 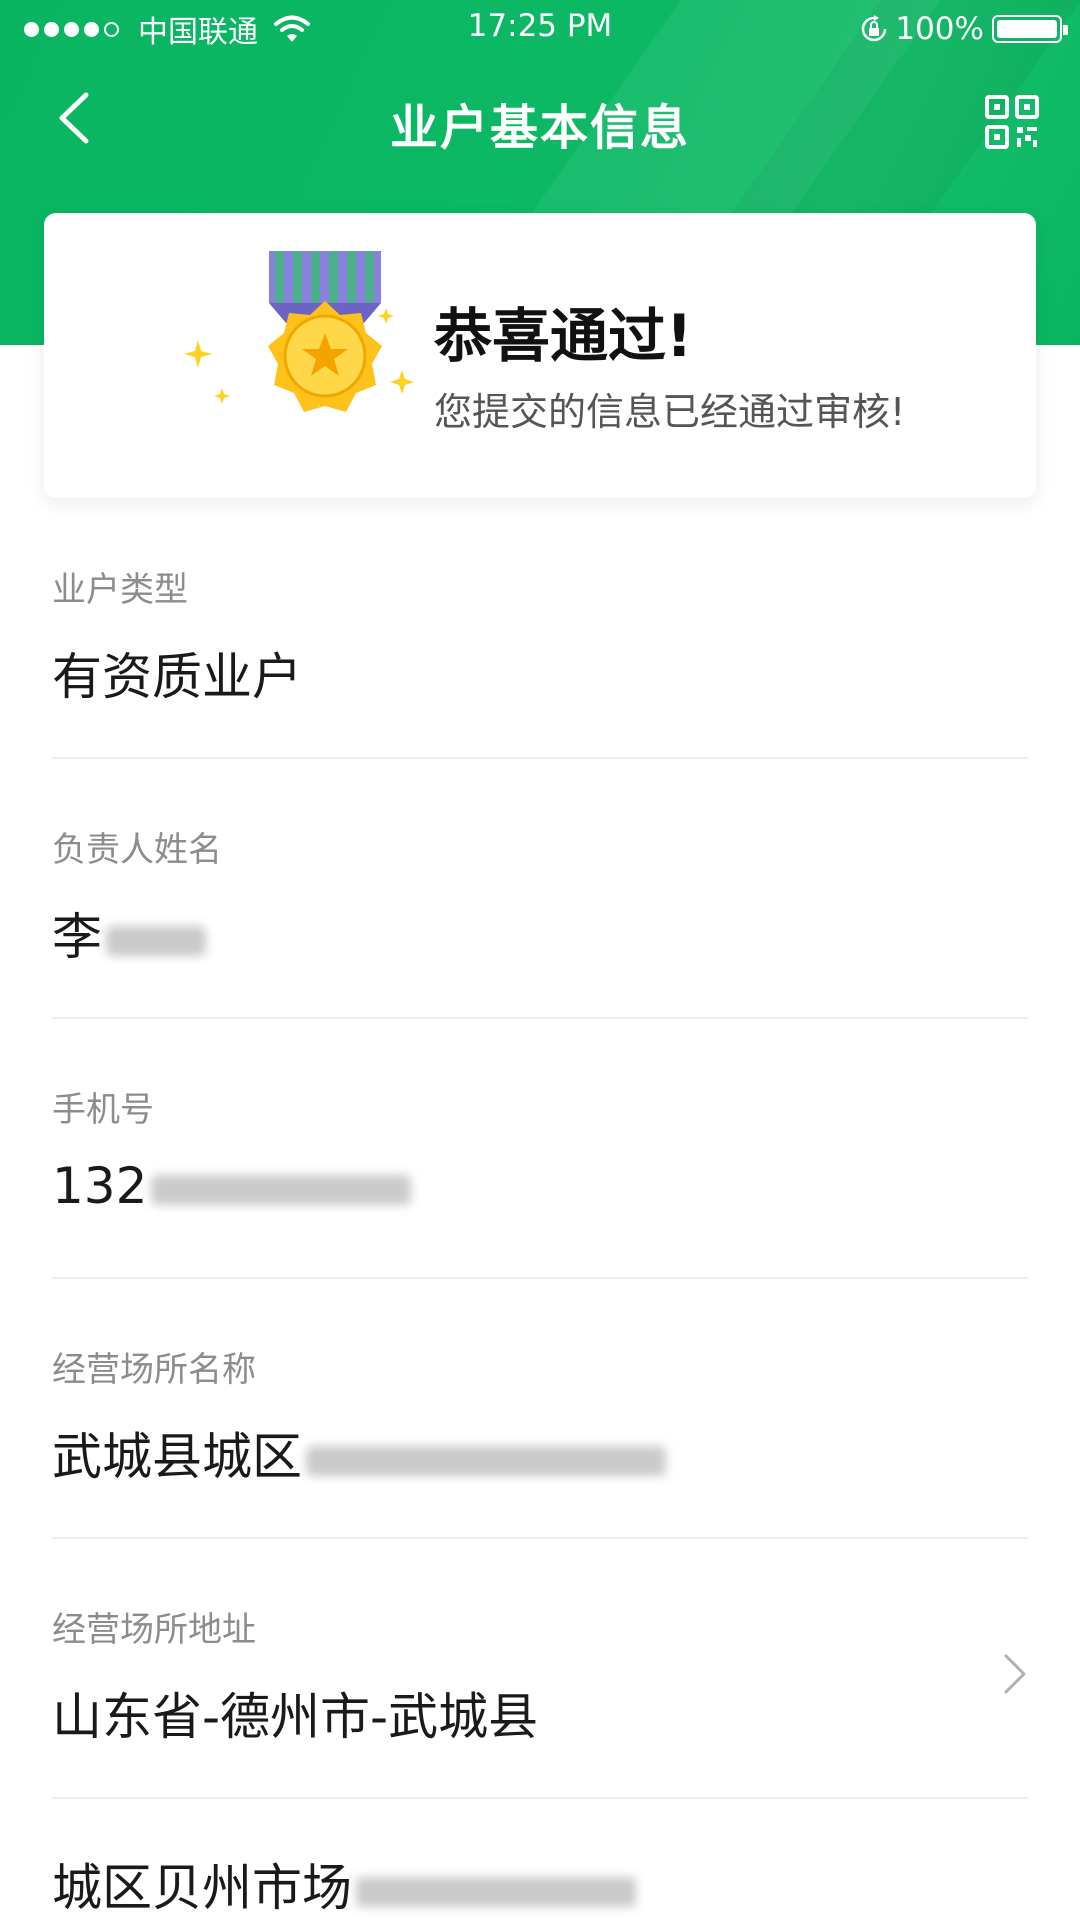 What do you see at coordinates (295, 1717) in the screenshot?
I see `field-value: 山东省-德州市-武城县` at bounding box center [295, 1717].